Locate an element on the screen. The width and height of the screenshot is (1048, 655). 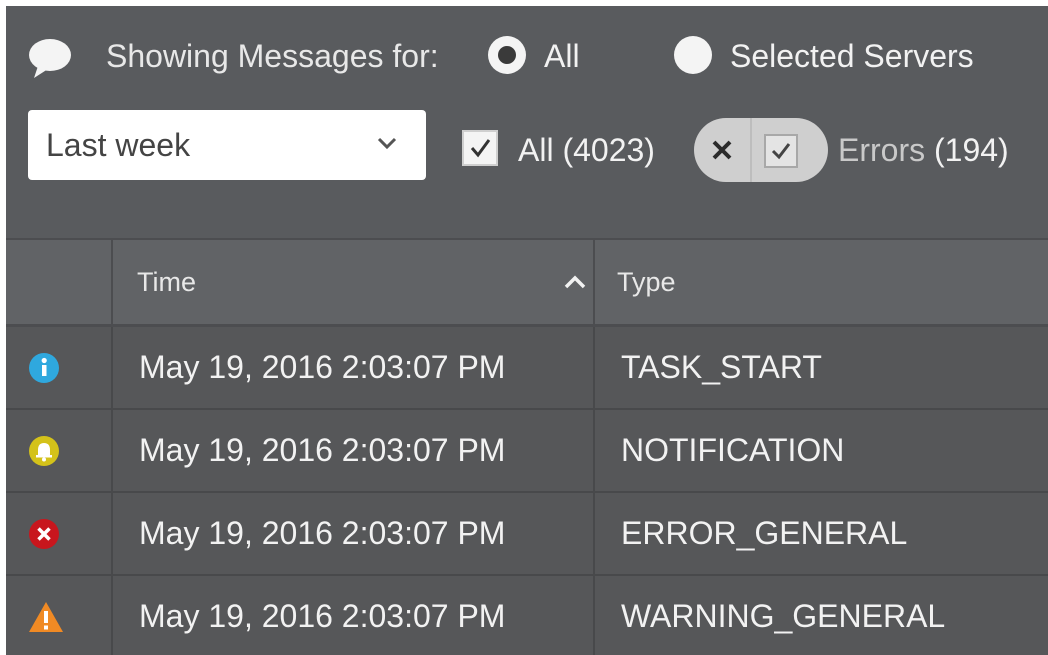
time-range-dropdown: Last week is located at coordinates (227, 145).